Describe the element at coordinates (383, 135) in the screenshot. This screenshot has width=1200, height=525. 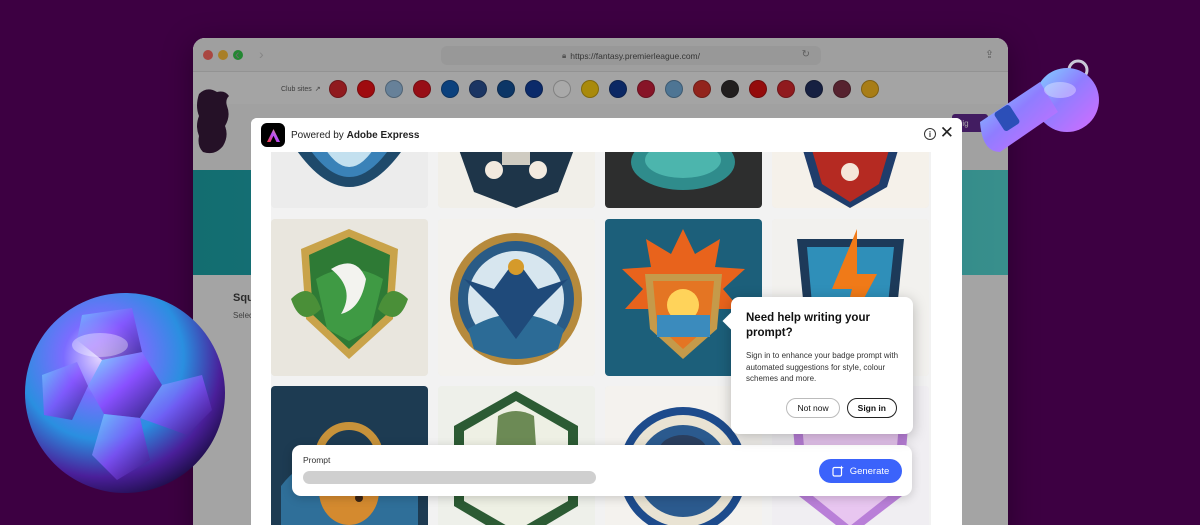
I see `brand-name: Adobe Express` at that location.